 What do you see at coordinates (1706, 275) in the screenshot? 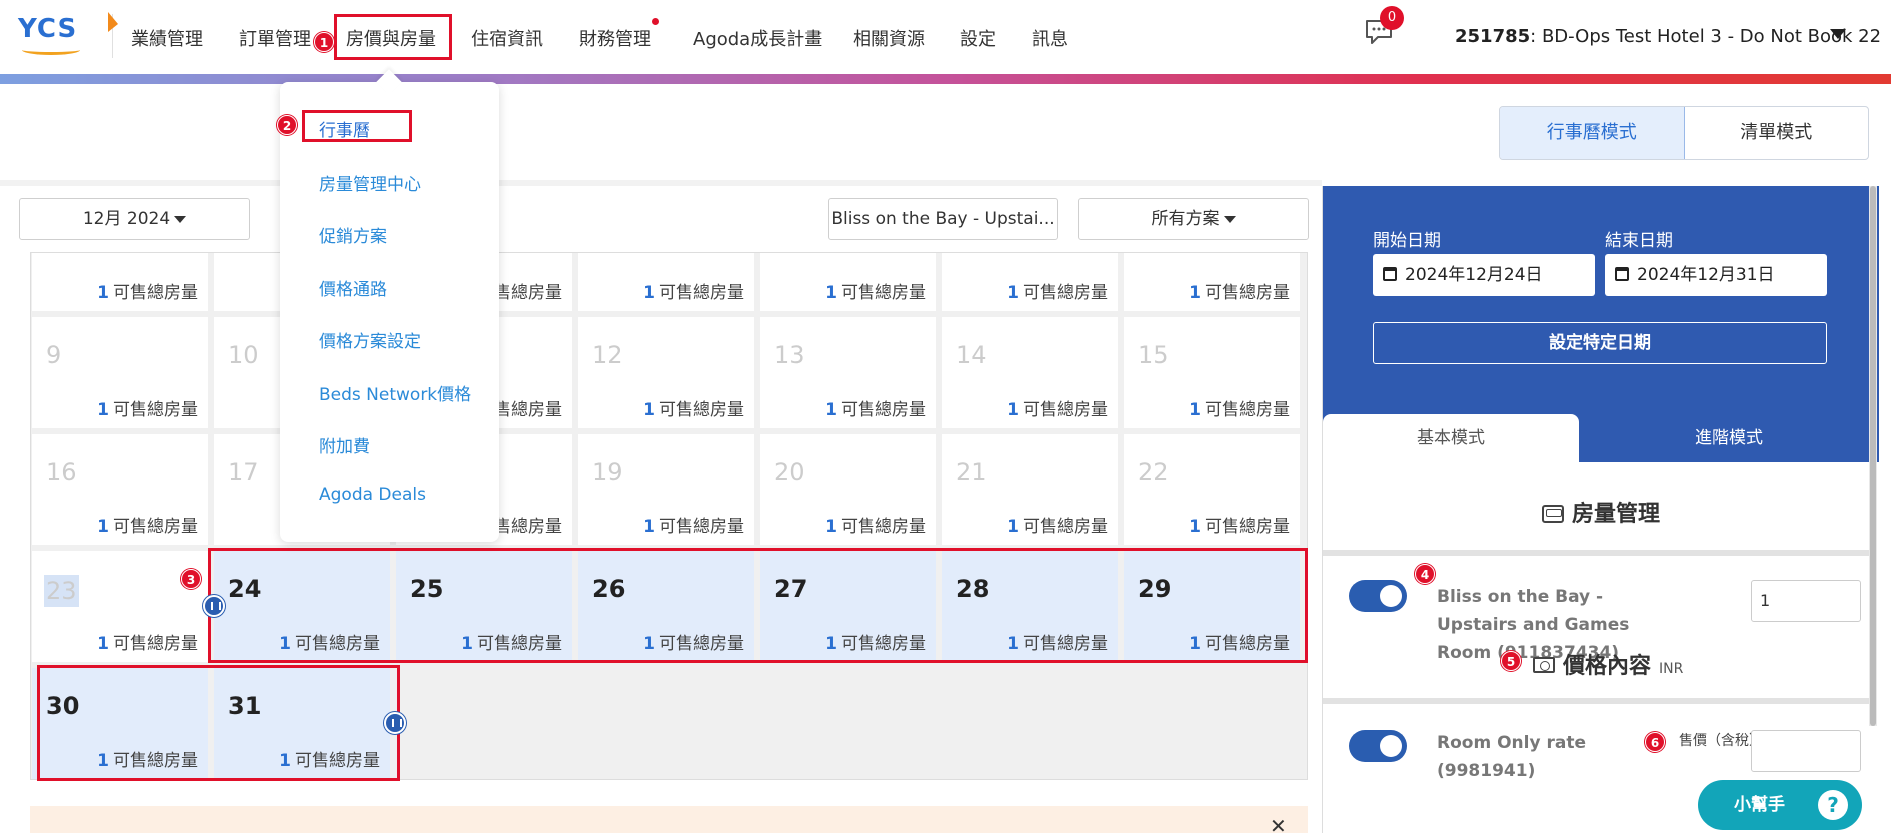
I see `end-date-value: 2024年12月31日` at bounding box center [1706, 275].